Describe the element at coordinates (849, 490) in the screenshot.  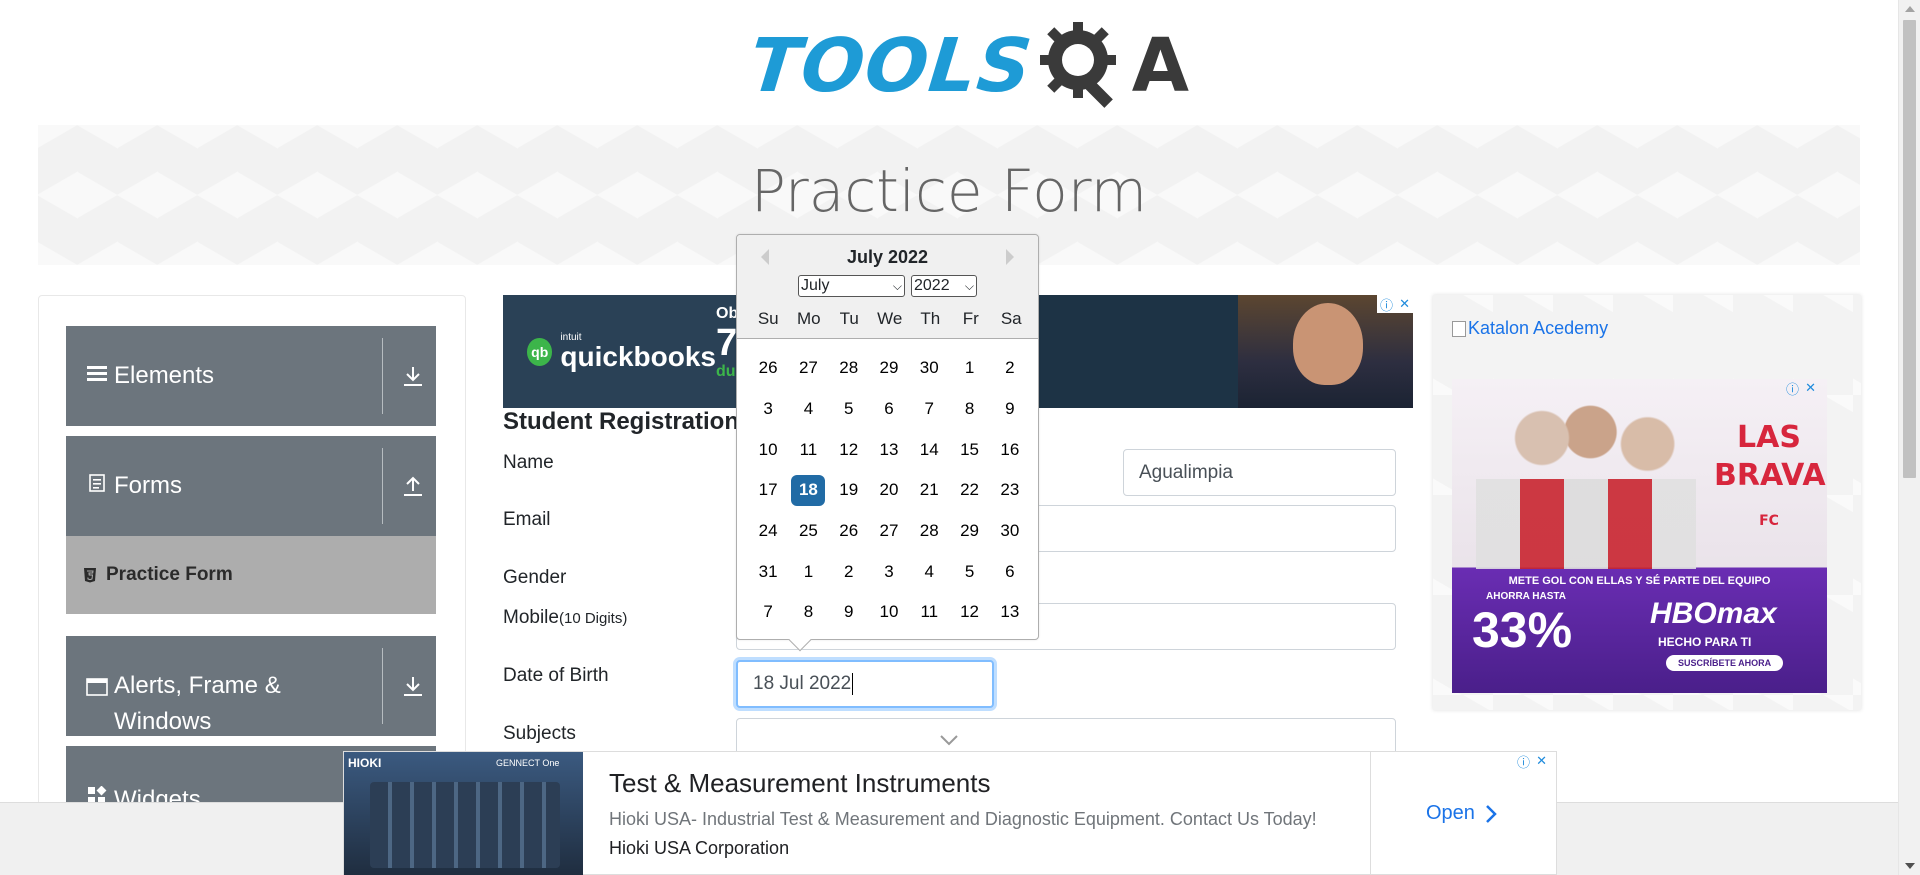
I see `calendar-day: 19` at that location.